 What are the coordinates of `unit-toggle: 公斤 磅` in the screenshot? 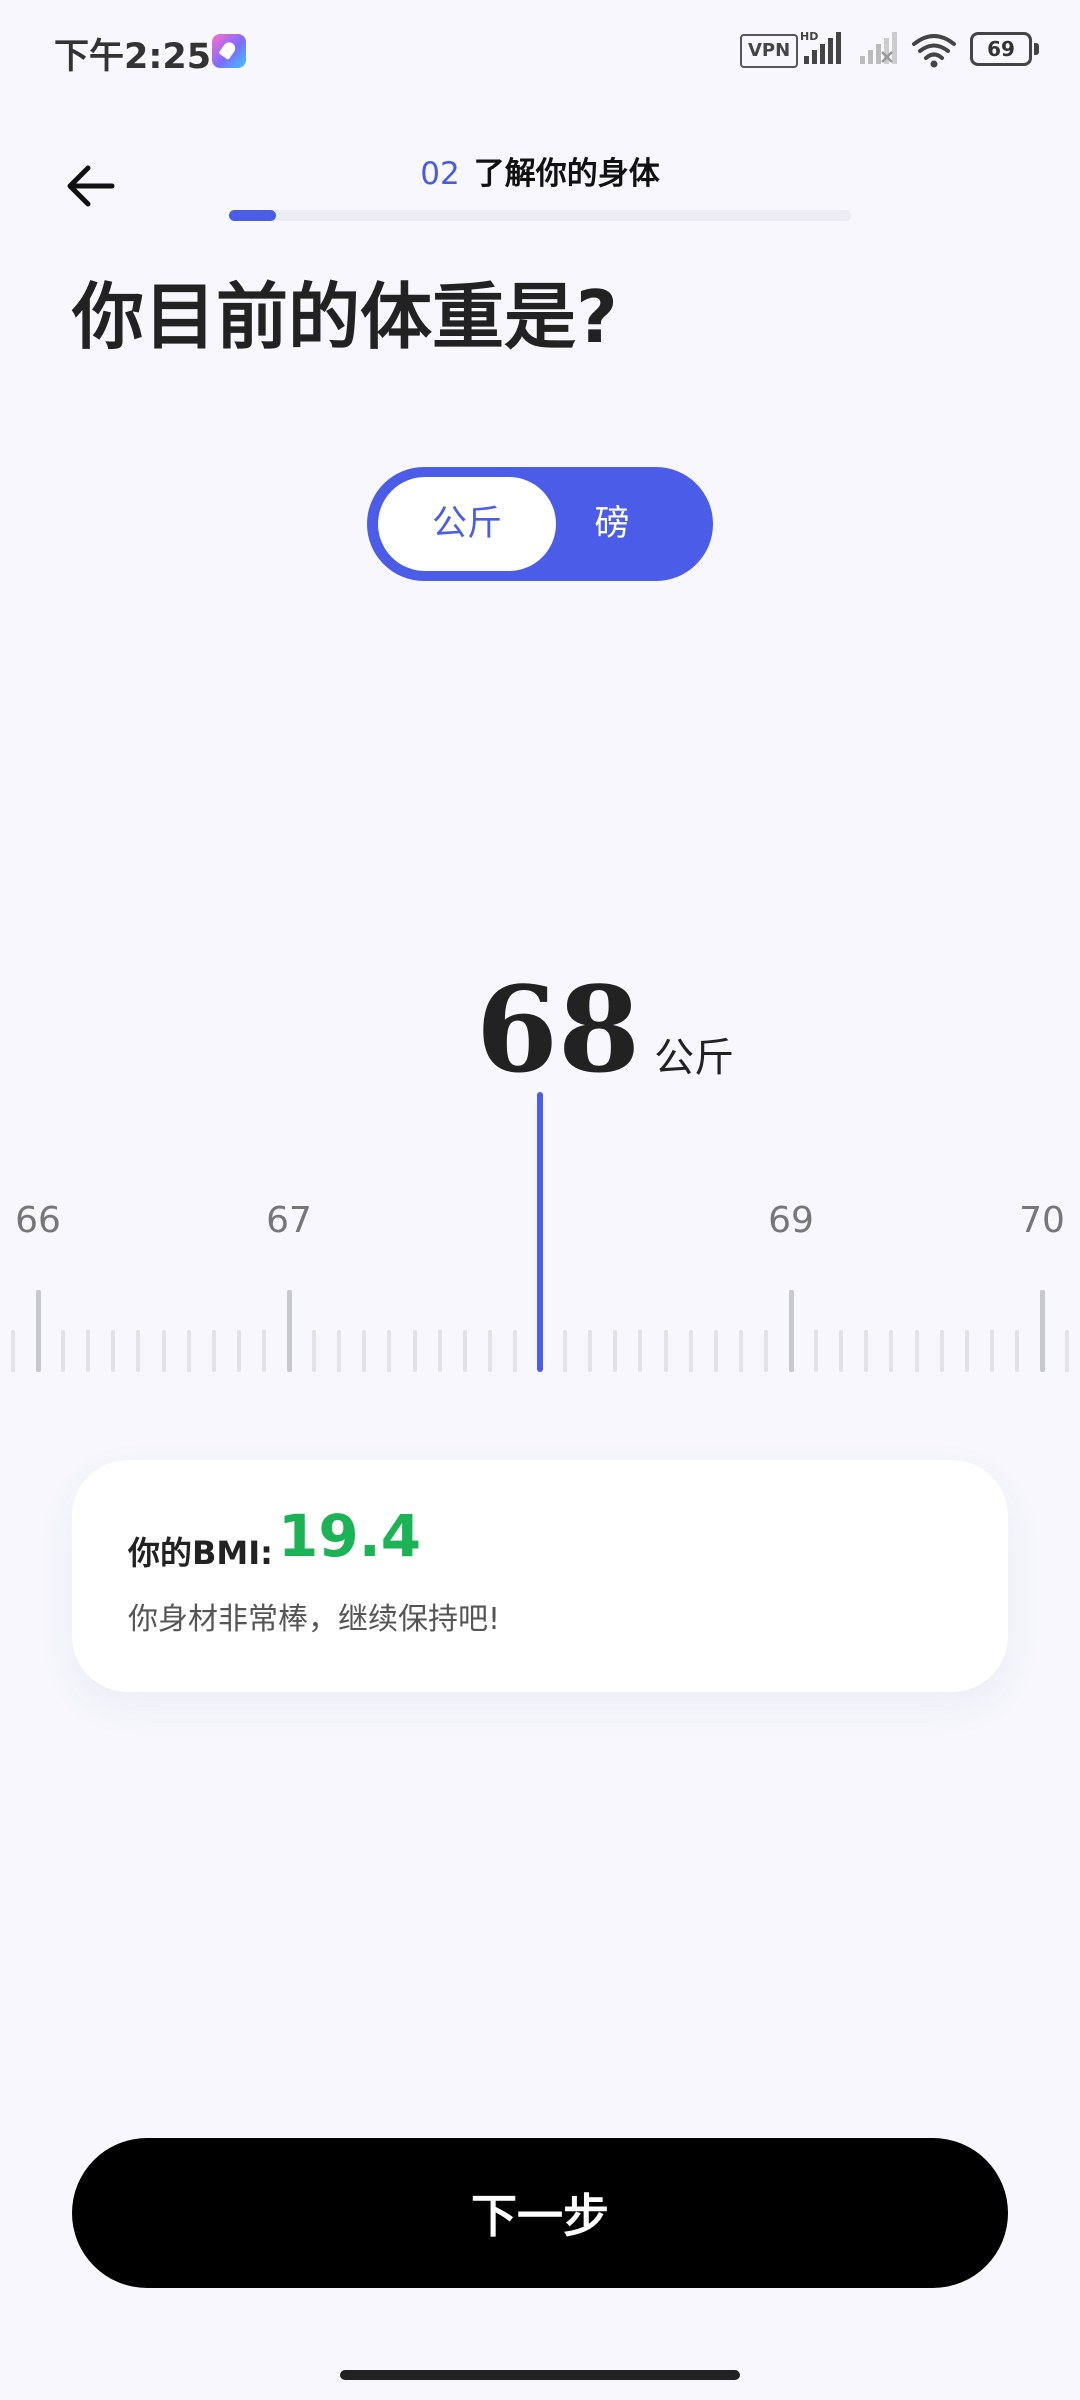 It's located at (540, 524).